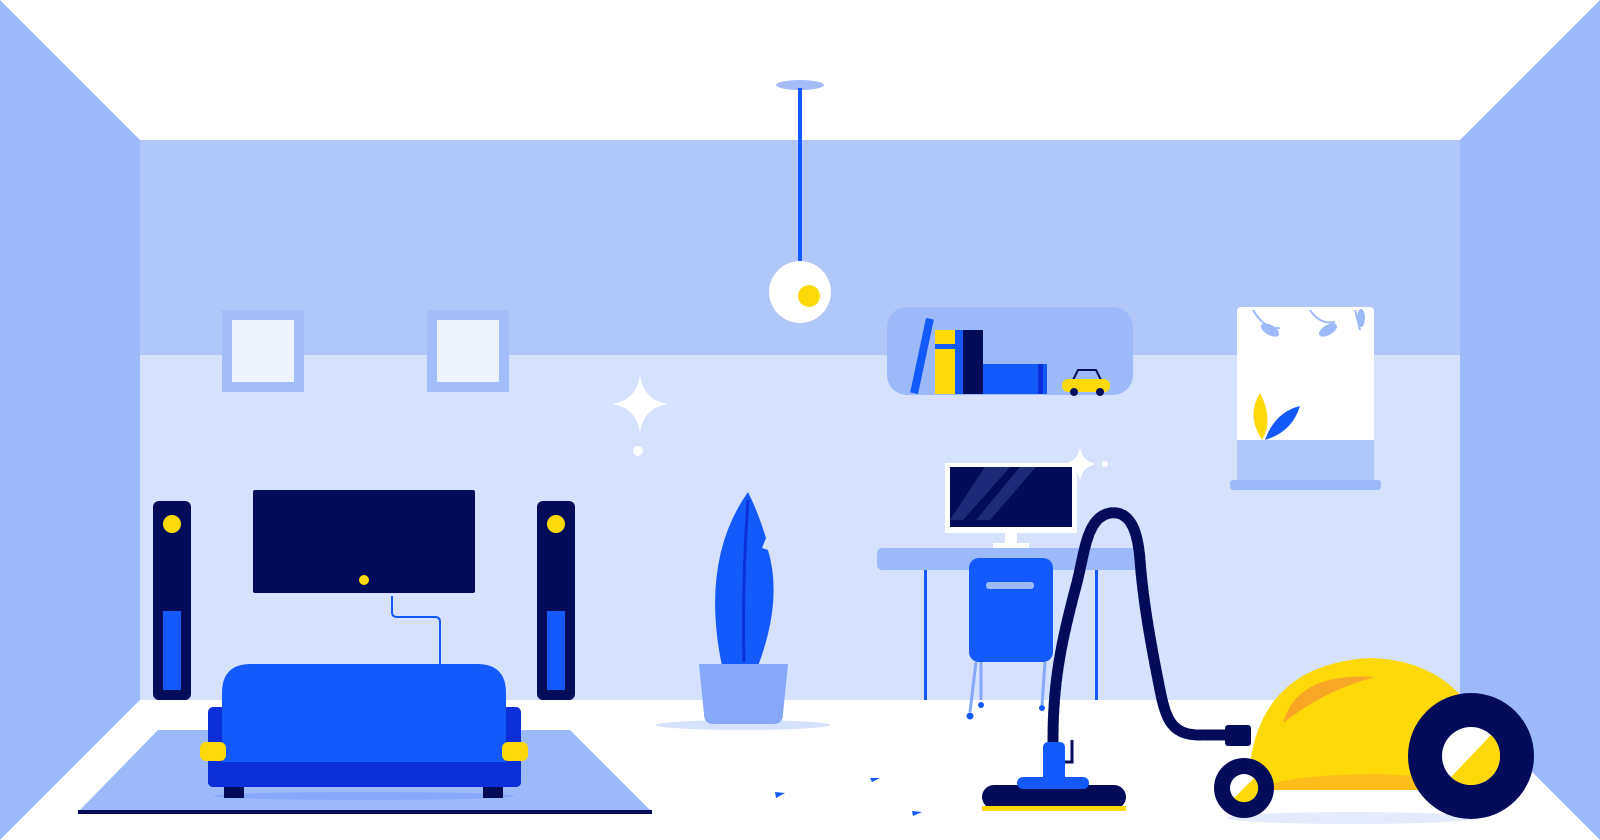  What do you see at coordinates (364, 717) in the screenshot?
I see `sofa-backrest` at bounding box center [364, 717].